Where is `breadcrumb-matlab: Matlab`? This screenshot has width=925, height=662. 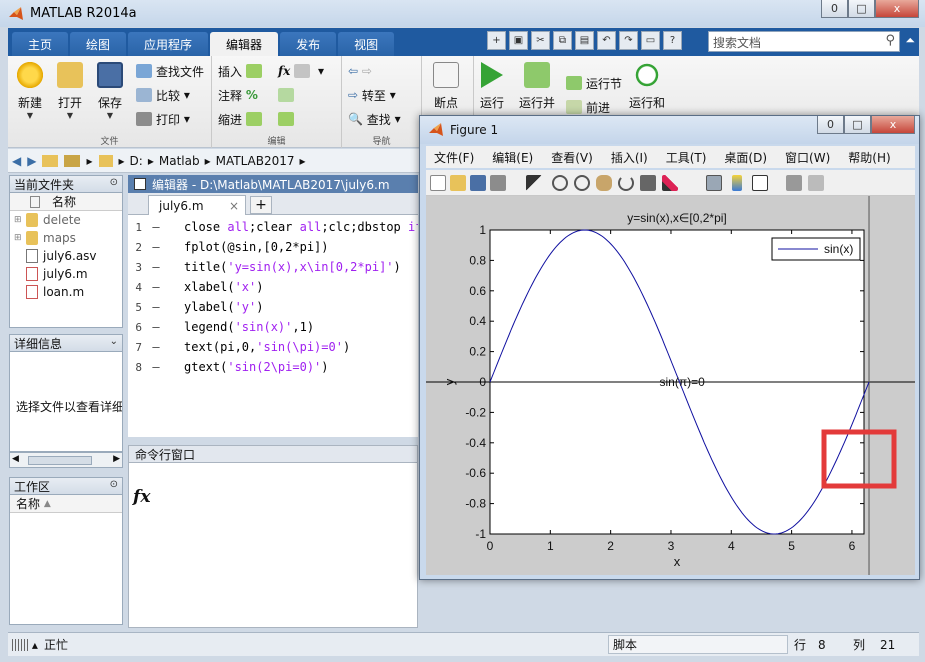
breadcrumb-matlab: Matlab is located at coordinates (179, 161).